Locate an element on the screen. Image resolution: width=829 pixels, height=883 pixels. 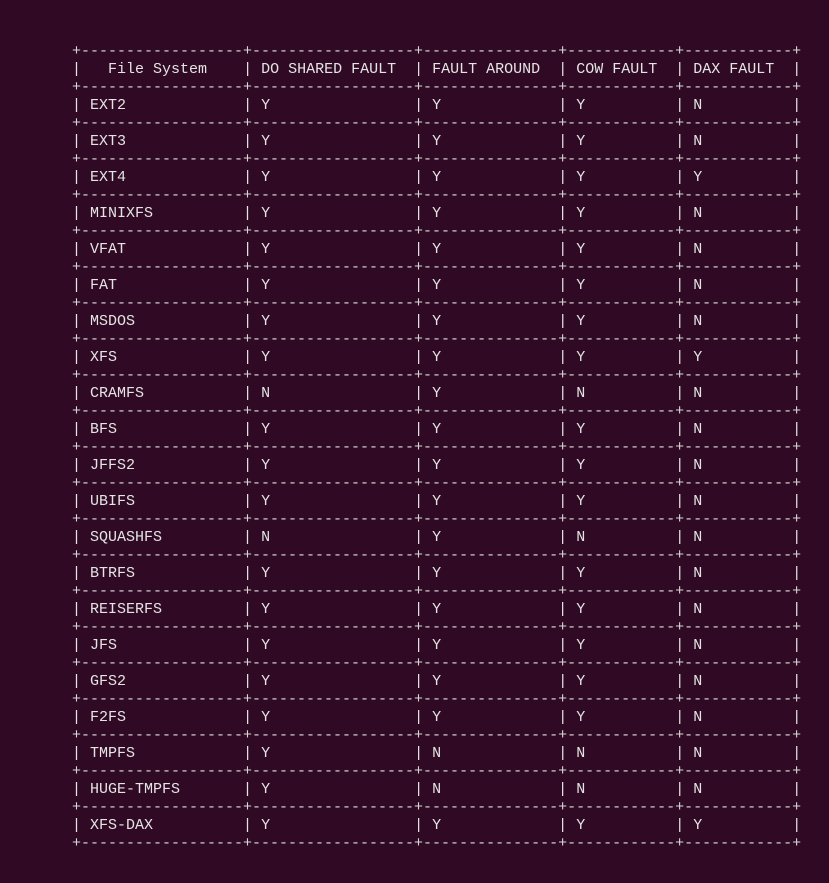
table-row: | HUGE-TMPFS | Y | N | N | N | is located at coordinates (437, 789).